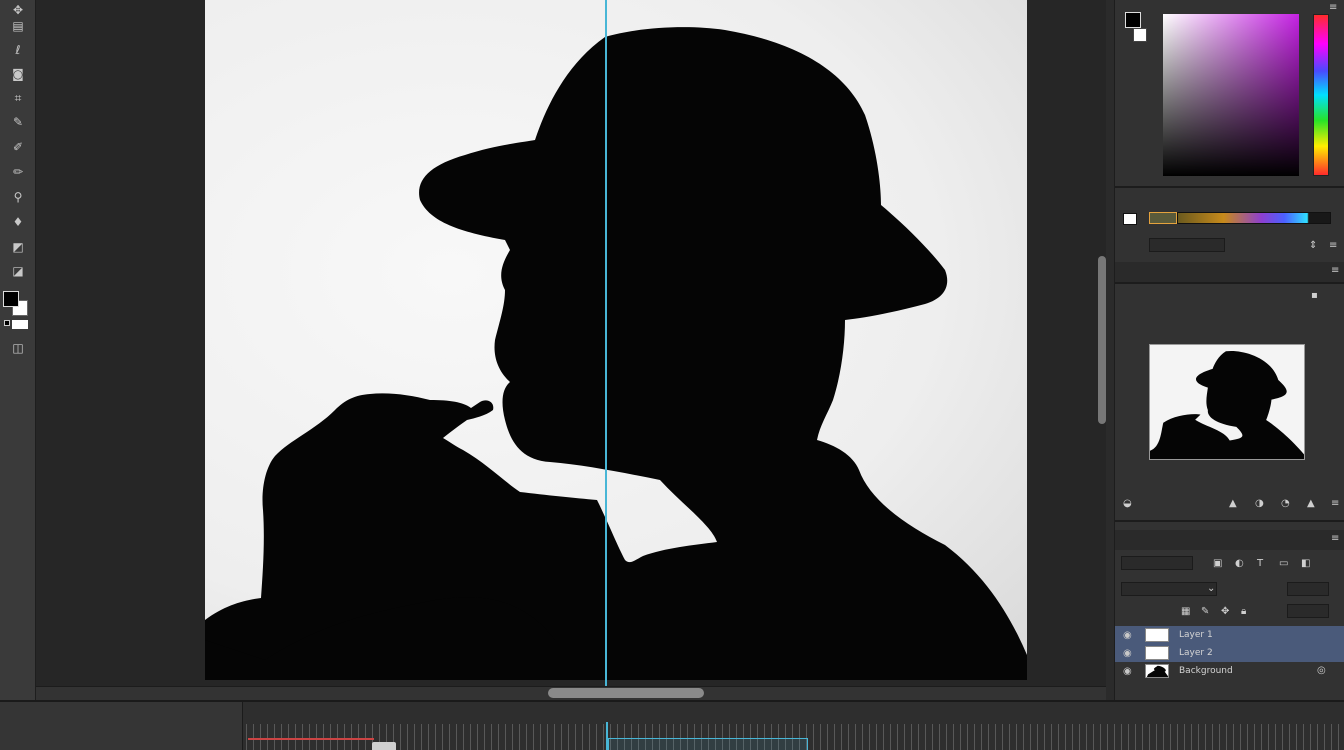 This screenshot has height=750, width=1344. Describe the element at coordinates (1305, 563) in the screenshot. I see `filter-smart-object-icon: ◧` at that location.